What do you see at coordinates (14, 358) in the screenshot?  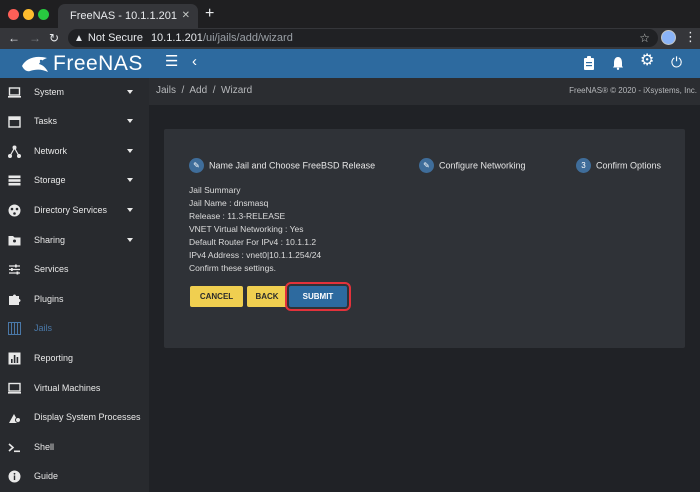 I see `chart-icon` at bounding box center [14, 358].